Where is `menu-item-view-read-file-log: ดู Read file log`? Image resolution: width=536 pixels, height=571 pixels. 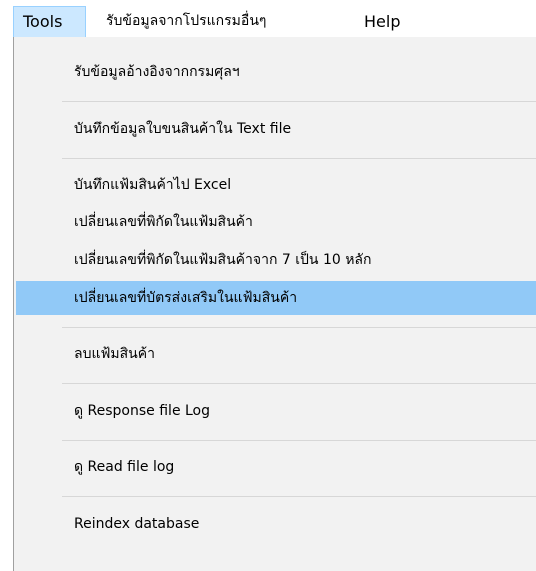
menu-item-view-read-file-log: ดู Read file log is located at coordinates (276, 467).